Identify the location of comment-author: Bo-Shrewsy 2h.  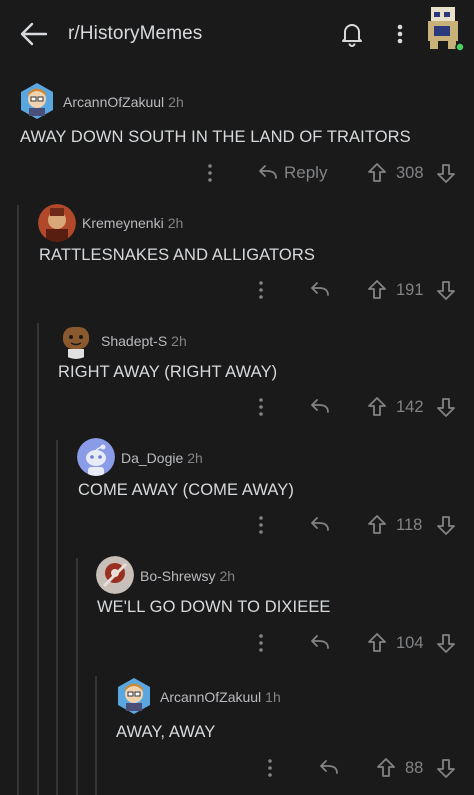
(187, 576).